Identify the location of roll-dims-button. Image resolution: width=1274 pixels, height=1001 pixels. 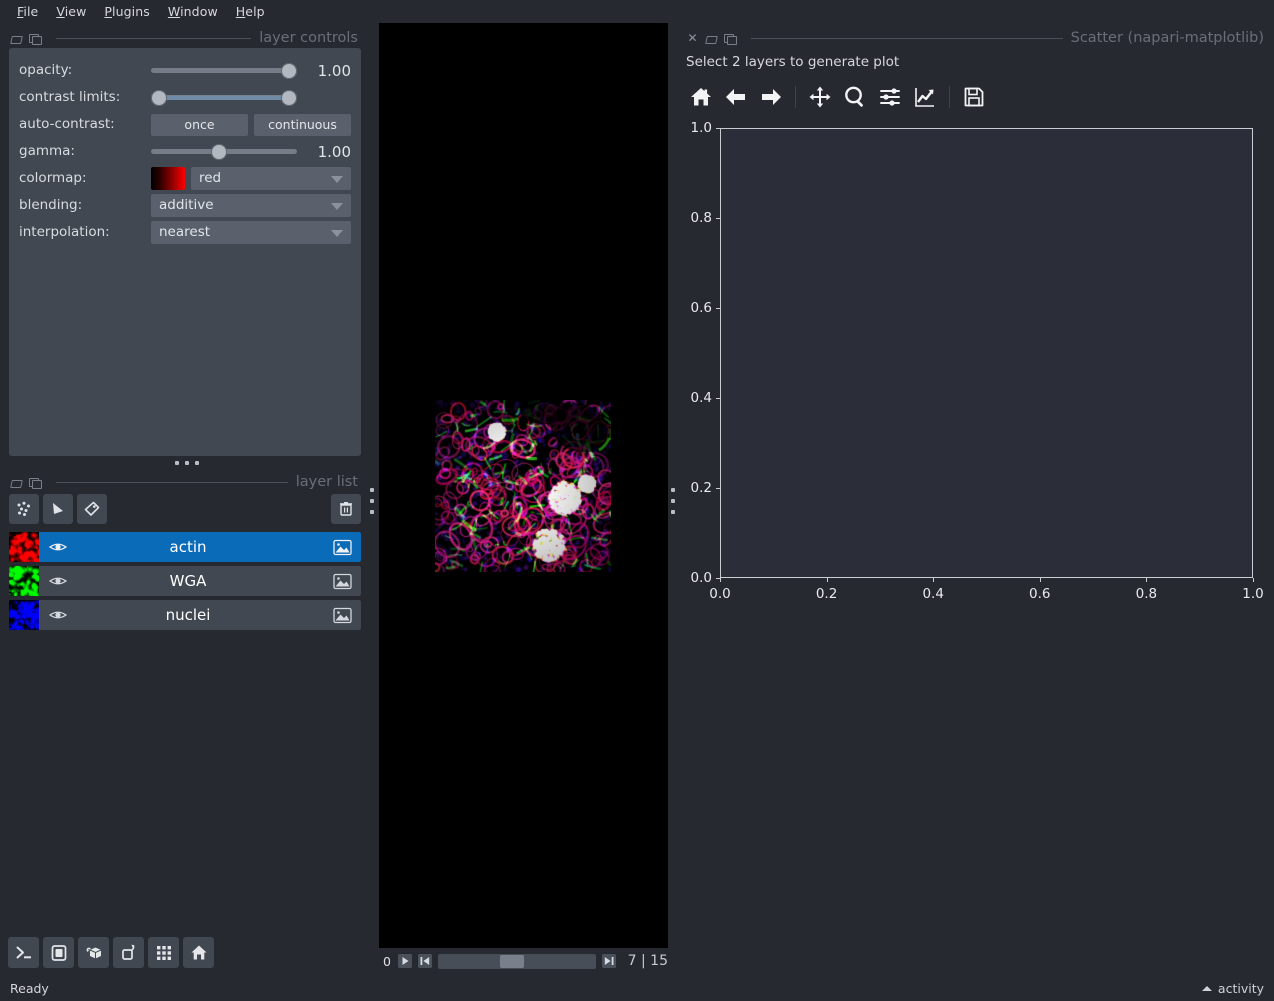
(93, 952).